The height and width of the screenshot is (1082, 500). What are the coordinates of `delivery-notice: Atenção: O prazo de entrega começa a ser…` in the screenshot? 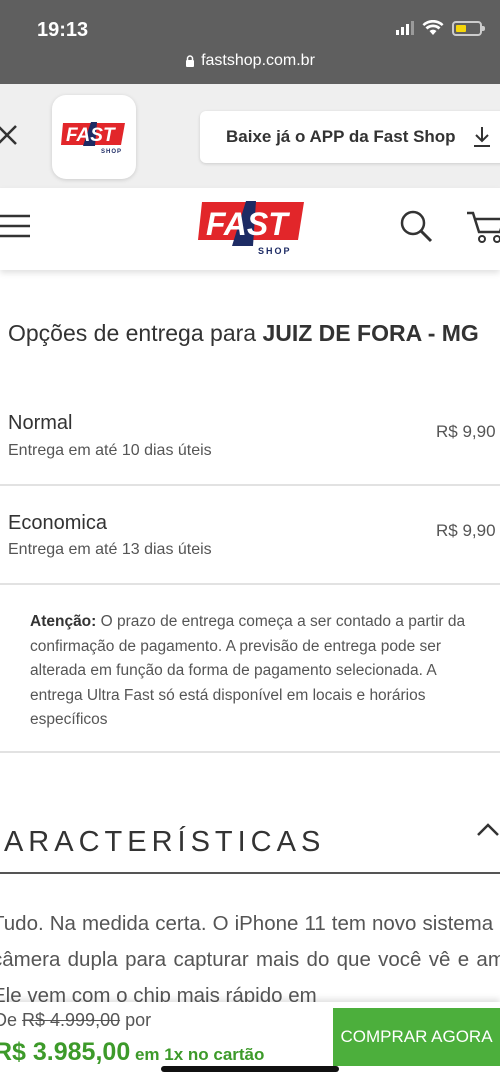 It's located at (250, 671).